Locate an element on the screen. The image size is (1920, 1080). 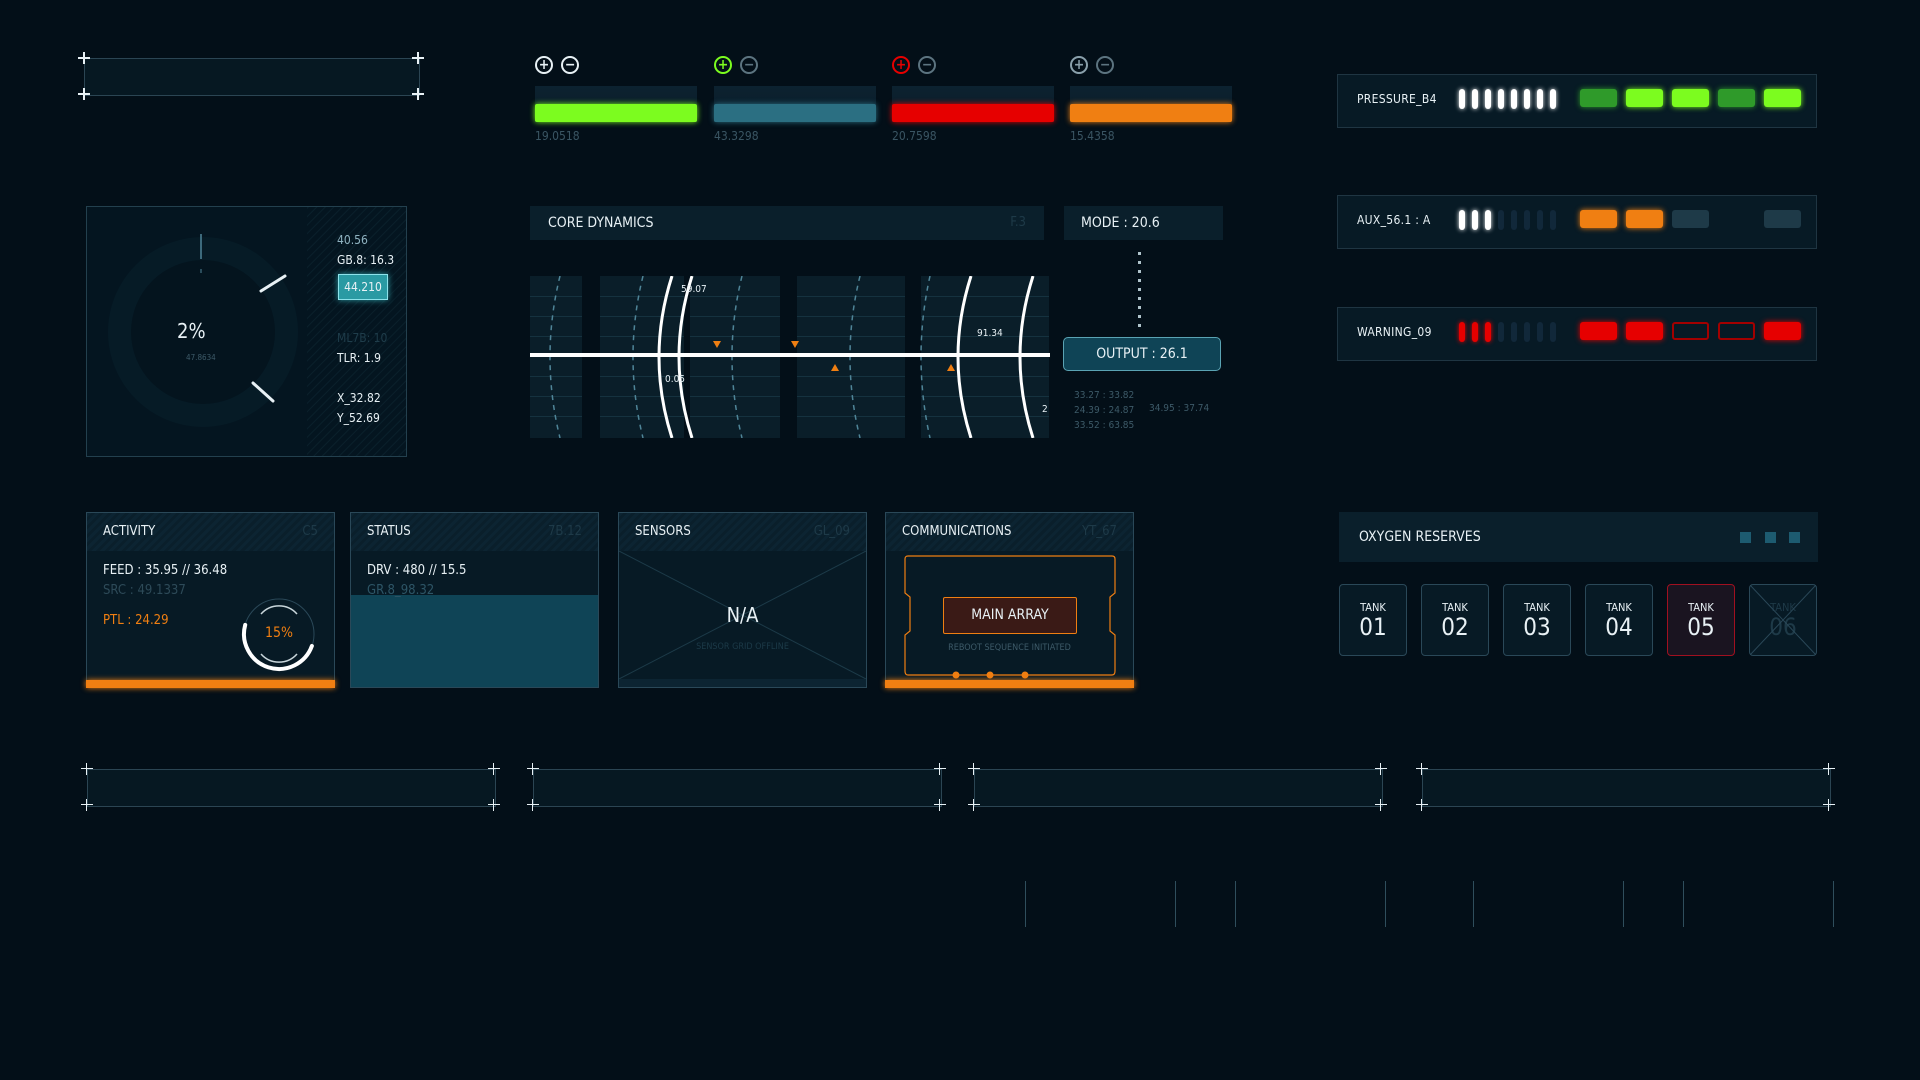
graph-label-b: 0.05 is located at coordinates (675, 379).